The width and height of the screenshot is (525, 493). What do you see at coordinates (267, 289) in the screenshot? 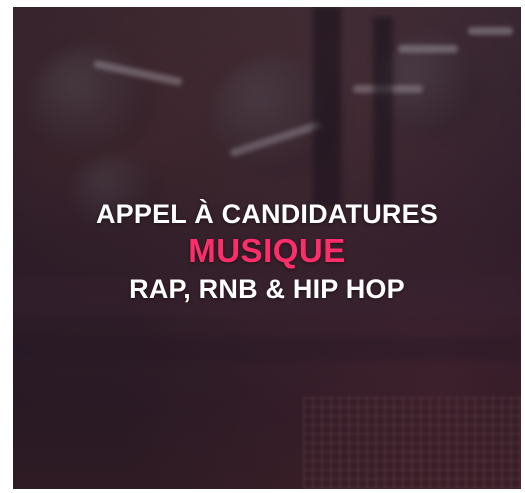
I see `headline-genres: RAP, RNB & HIP HOP` at bounding box center [267, 289].